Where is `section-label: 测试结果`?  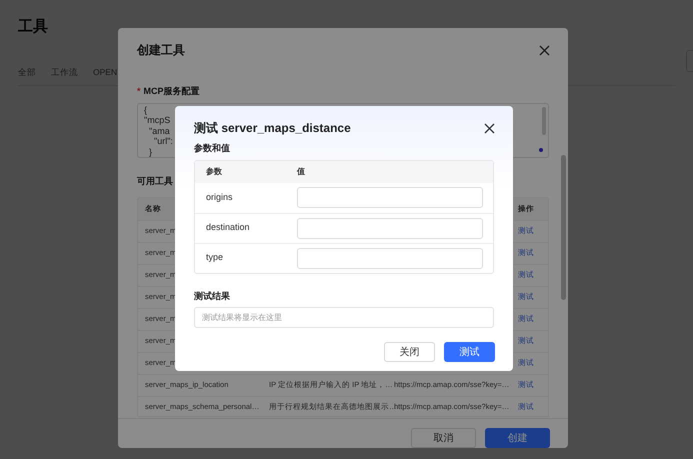 section-label: 测试结果 is located at coordinates (212, 296).